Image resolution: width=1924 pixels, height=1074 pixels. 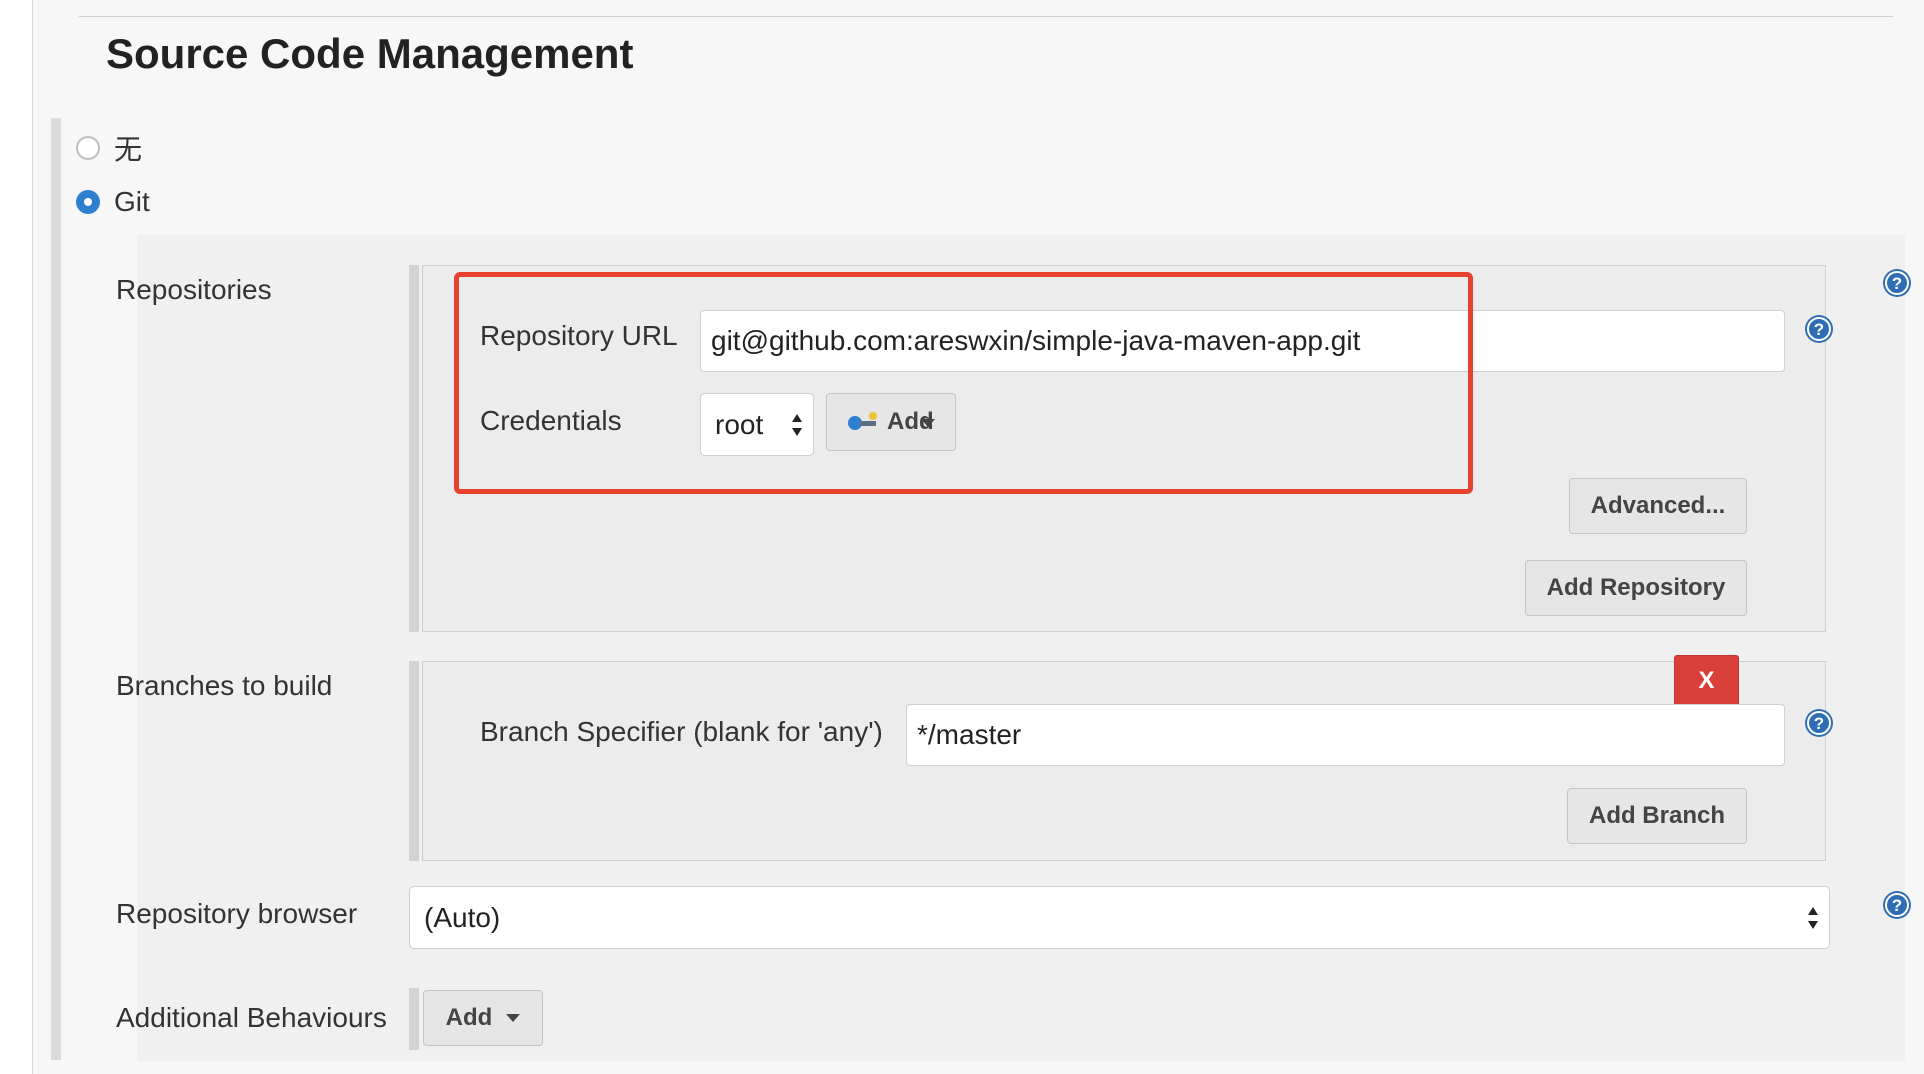 What do you see at coordinates (224, 685) in the screenshot?
I see `branches-label: Branches to build` at bounding box center [224, 685].